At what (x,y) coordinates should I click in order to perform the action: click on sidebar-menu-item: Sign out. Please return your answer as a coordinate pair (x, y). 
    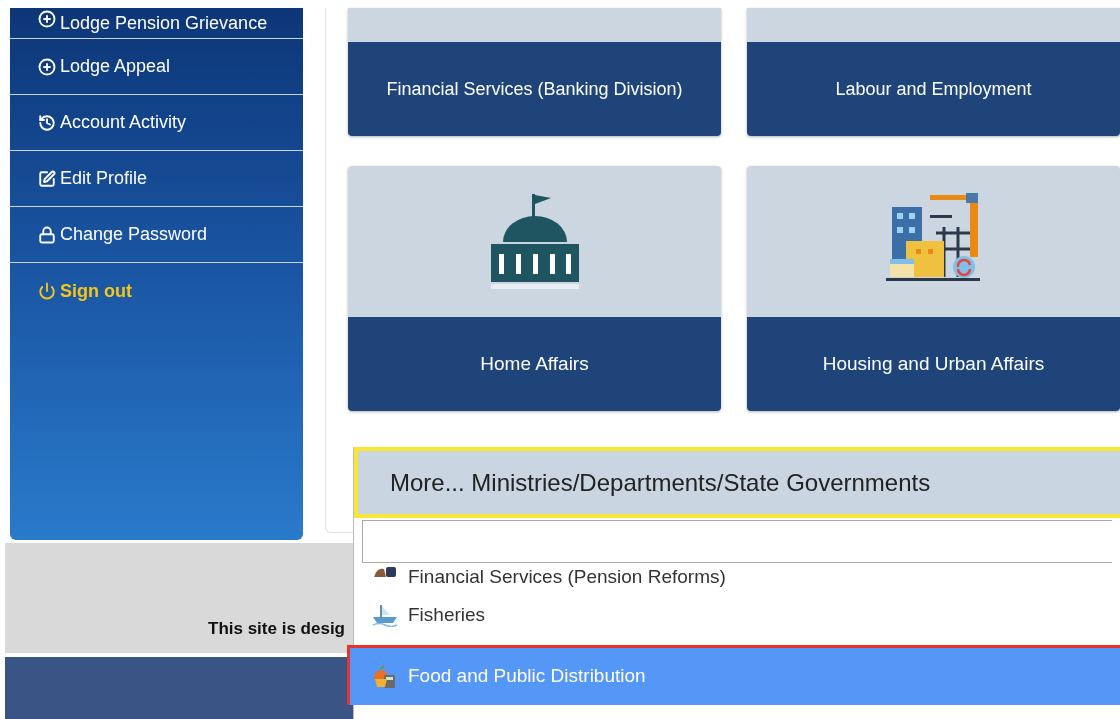
    Looking at the image, I should click on (156, 291).